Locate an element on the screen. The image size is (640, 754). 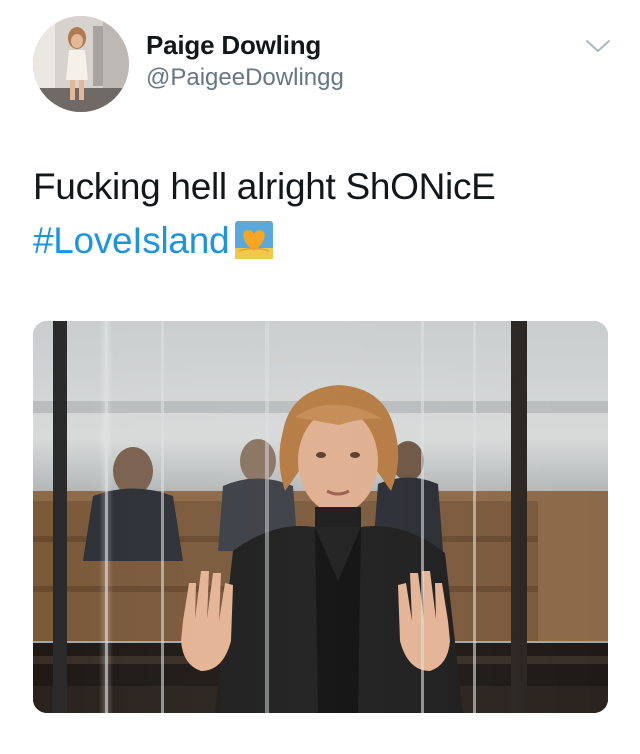
author-handle: @PaigeeDowlingg is located at coordinates (245, 78).